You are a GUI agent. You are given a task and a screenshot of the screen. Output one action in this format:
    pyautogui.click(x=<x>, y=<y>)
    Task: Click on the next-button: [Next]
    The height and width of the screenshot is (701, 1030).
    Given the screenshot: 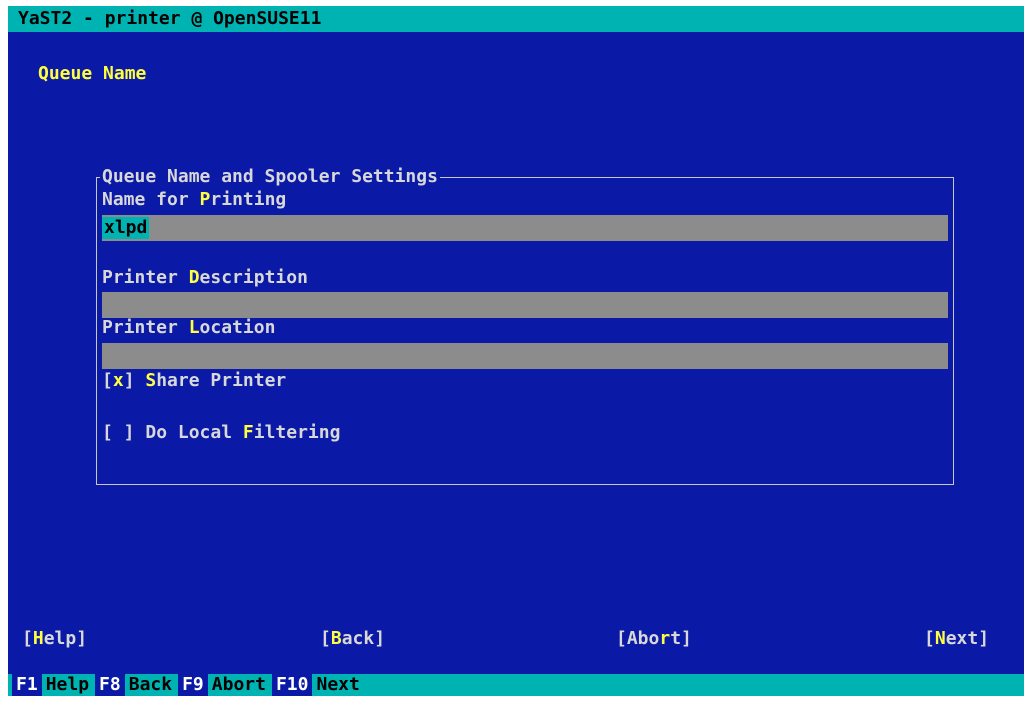 What is the action you would take?
    pyautogui.click(x=956, y=639)
    